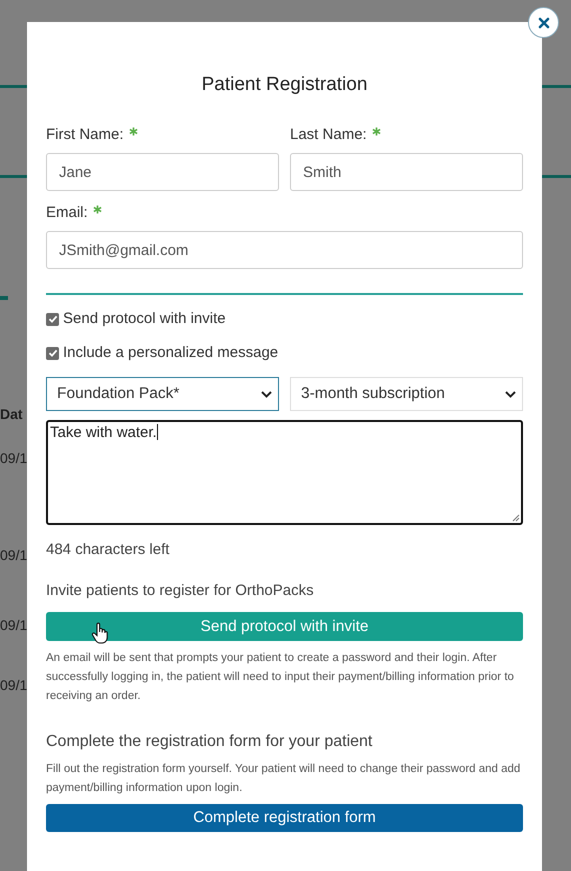  I want to click on complete-registration-button: Complete registration form, so click(284, 818).